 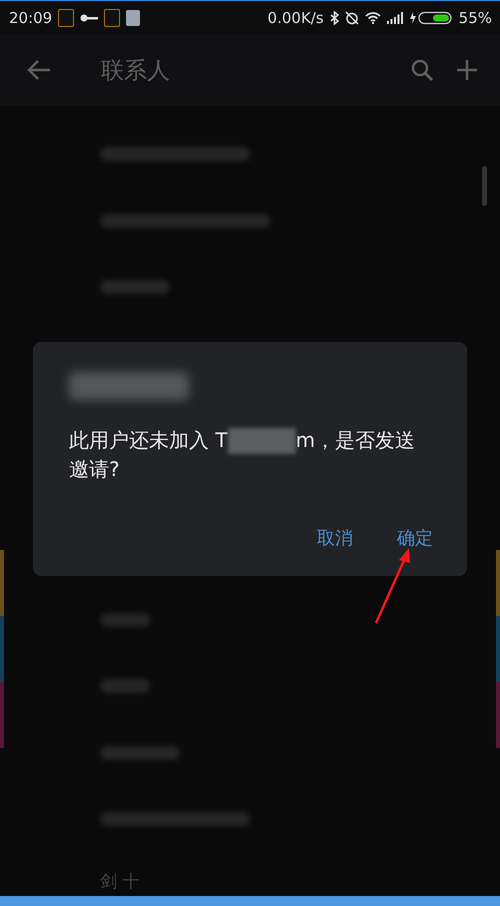 What do you see at coordinates (335, 538) in the screenshot?
I see `cancel-button: 取消` at bounding box center [335, 538].